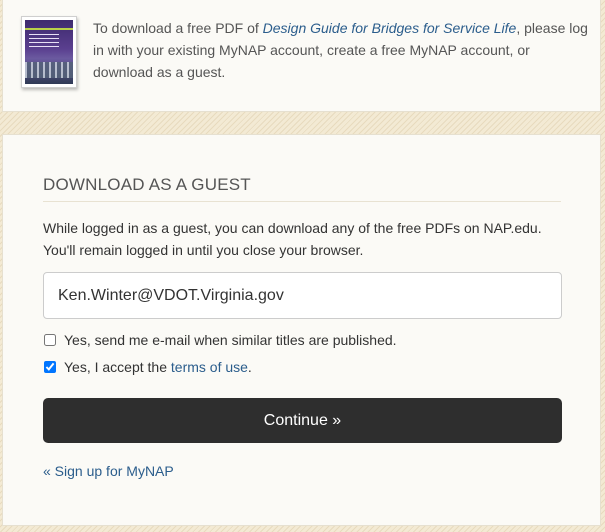 This screenshot has width=605, height=532. Describe the element at coordinates (178, 28) in the screenshot. I see `intro-prefix: To download a free PDF of` at that location.